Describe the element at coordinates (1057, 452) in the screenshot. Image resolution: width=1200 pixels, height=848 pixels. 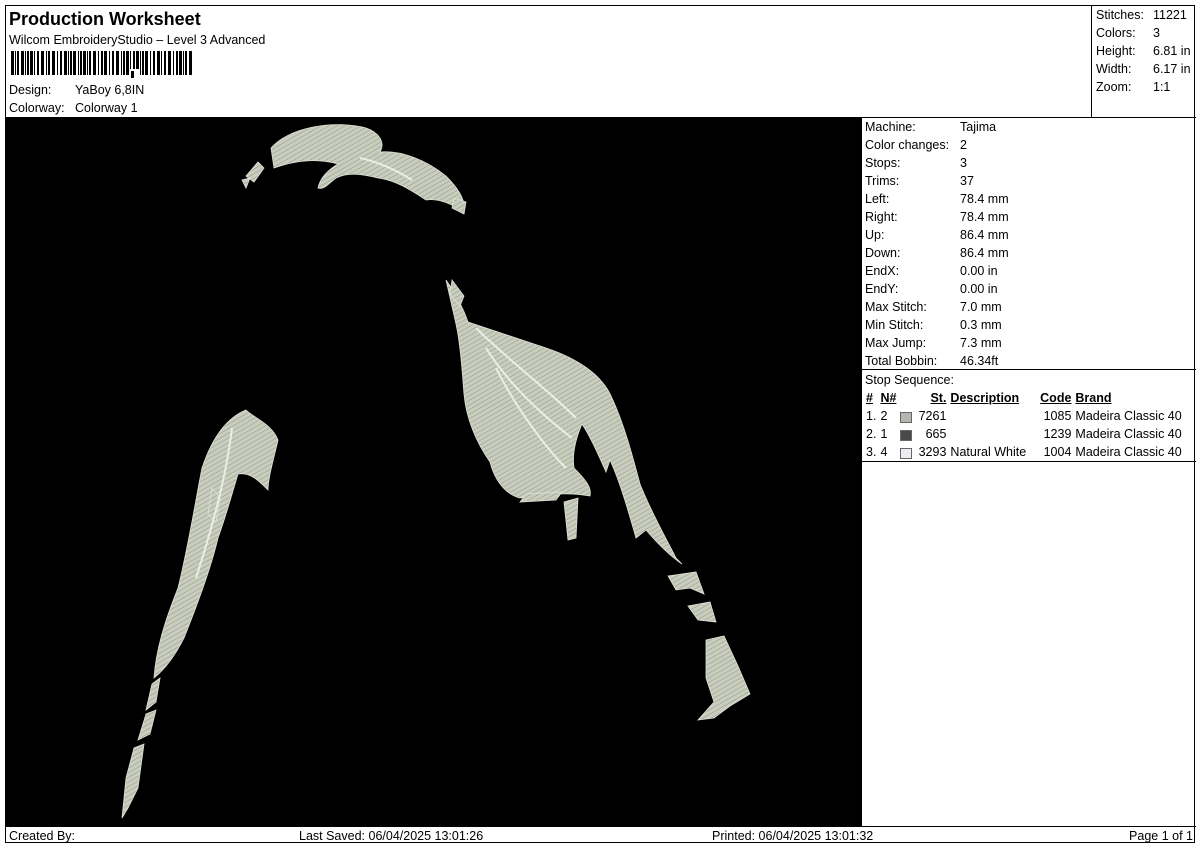
I see `stop-code: 1004` at that location.